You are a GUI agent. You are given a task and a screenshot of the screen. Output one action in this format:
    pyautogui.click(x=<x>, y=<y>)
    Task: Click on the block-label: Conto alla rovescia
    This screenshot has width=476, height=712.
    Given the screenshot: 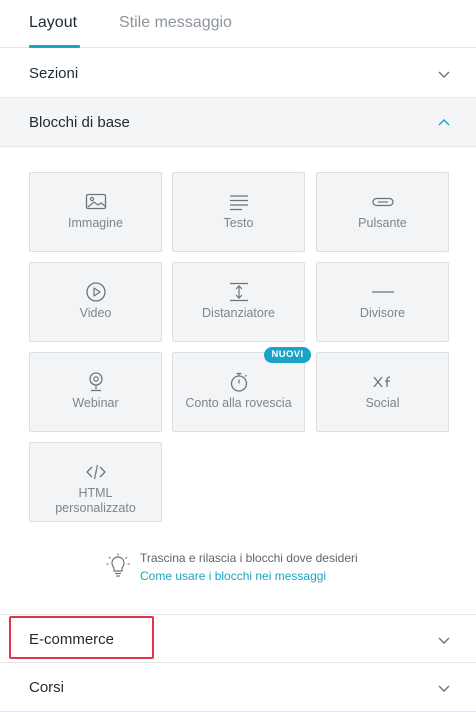 What is the action you would take?
    pyautogui.click(x=238, y=403)
    